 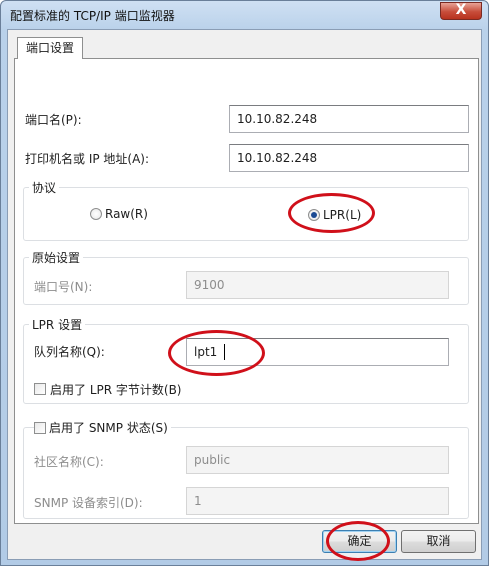 What do you see at coordinates (116, 389) in the screenshot?
I see `lpr-byte-count-label: 启用了 LPR 字节计数(B)` at bounding box center [116, 389].